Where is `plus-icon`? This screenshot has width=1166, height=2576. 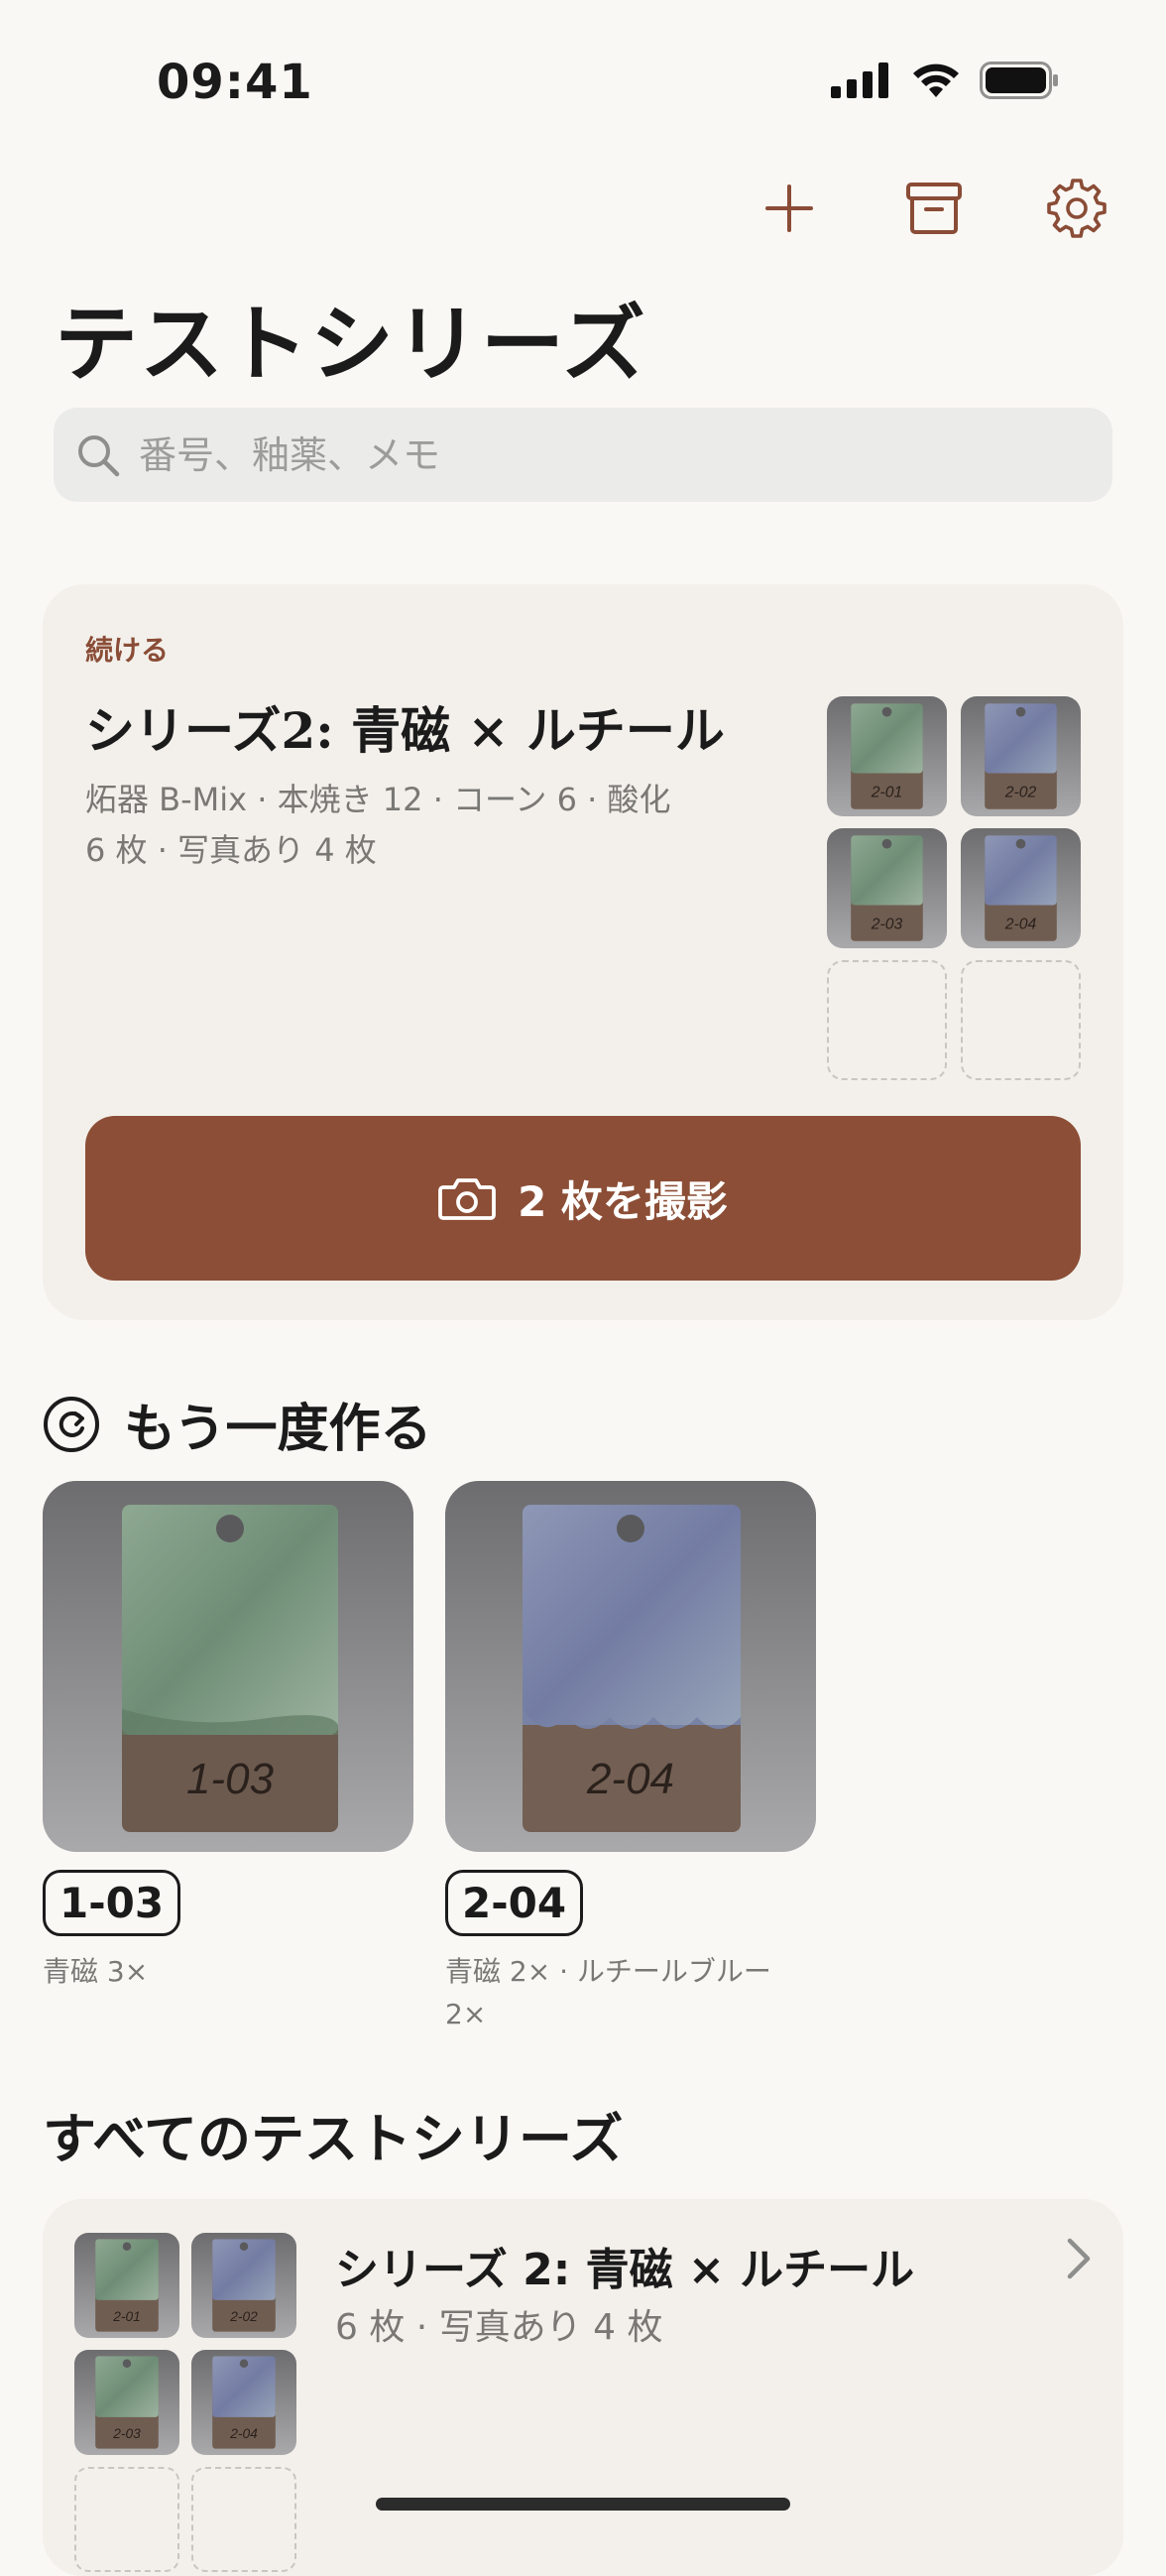
plus-icon is located at coordinates (789, 208).